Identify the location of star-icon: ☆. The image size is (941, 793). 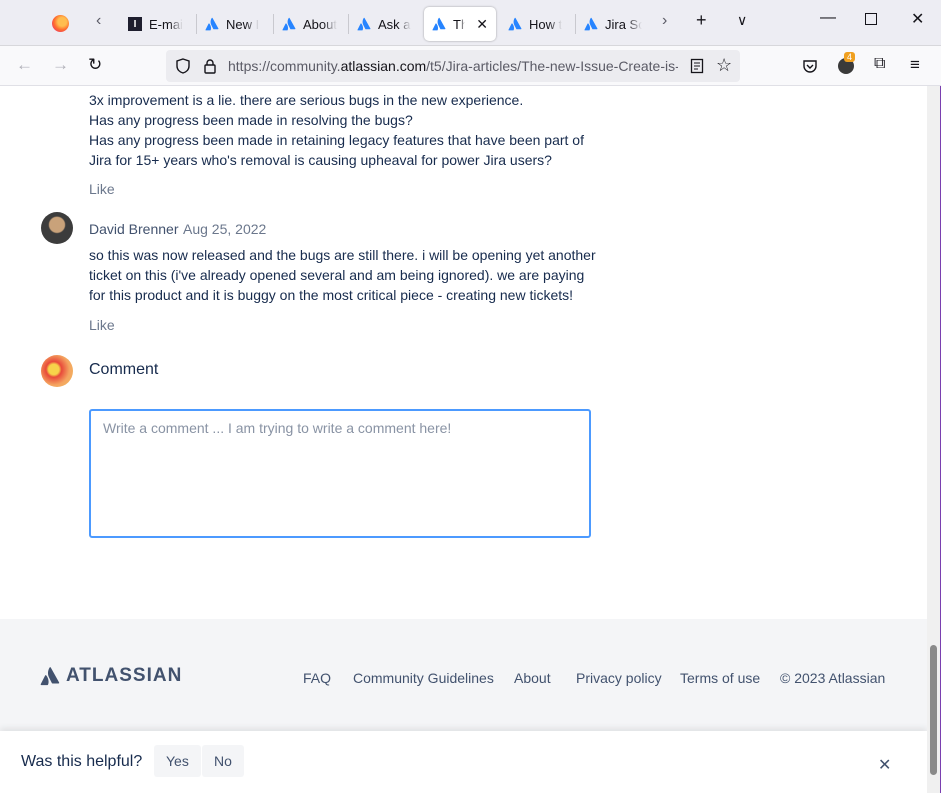
(724, 65).